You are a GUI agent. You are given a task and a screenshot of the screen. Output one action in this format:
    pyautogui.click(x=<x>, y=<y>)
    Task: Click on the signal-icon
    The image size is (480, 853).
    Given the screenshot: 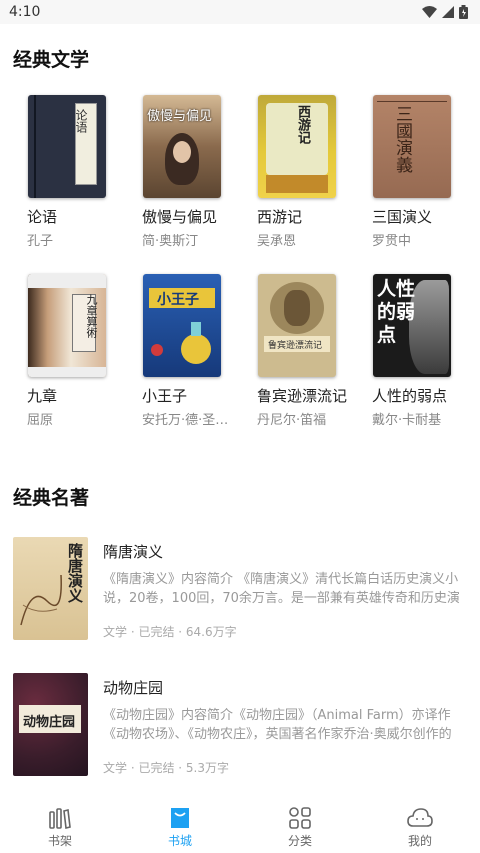 What is the action you would take?
    pyautogui.click(x=448, y=12)
    